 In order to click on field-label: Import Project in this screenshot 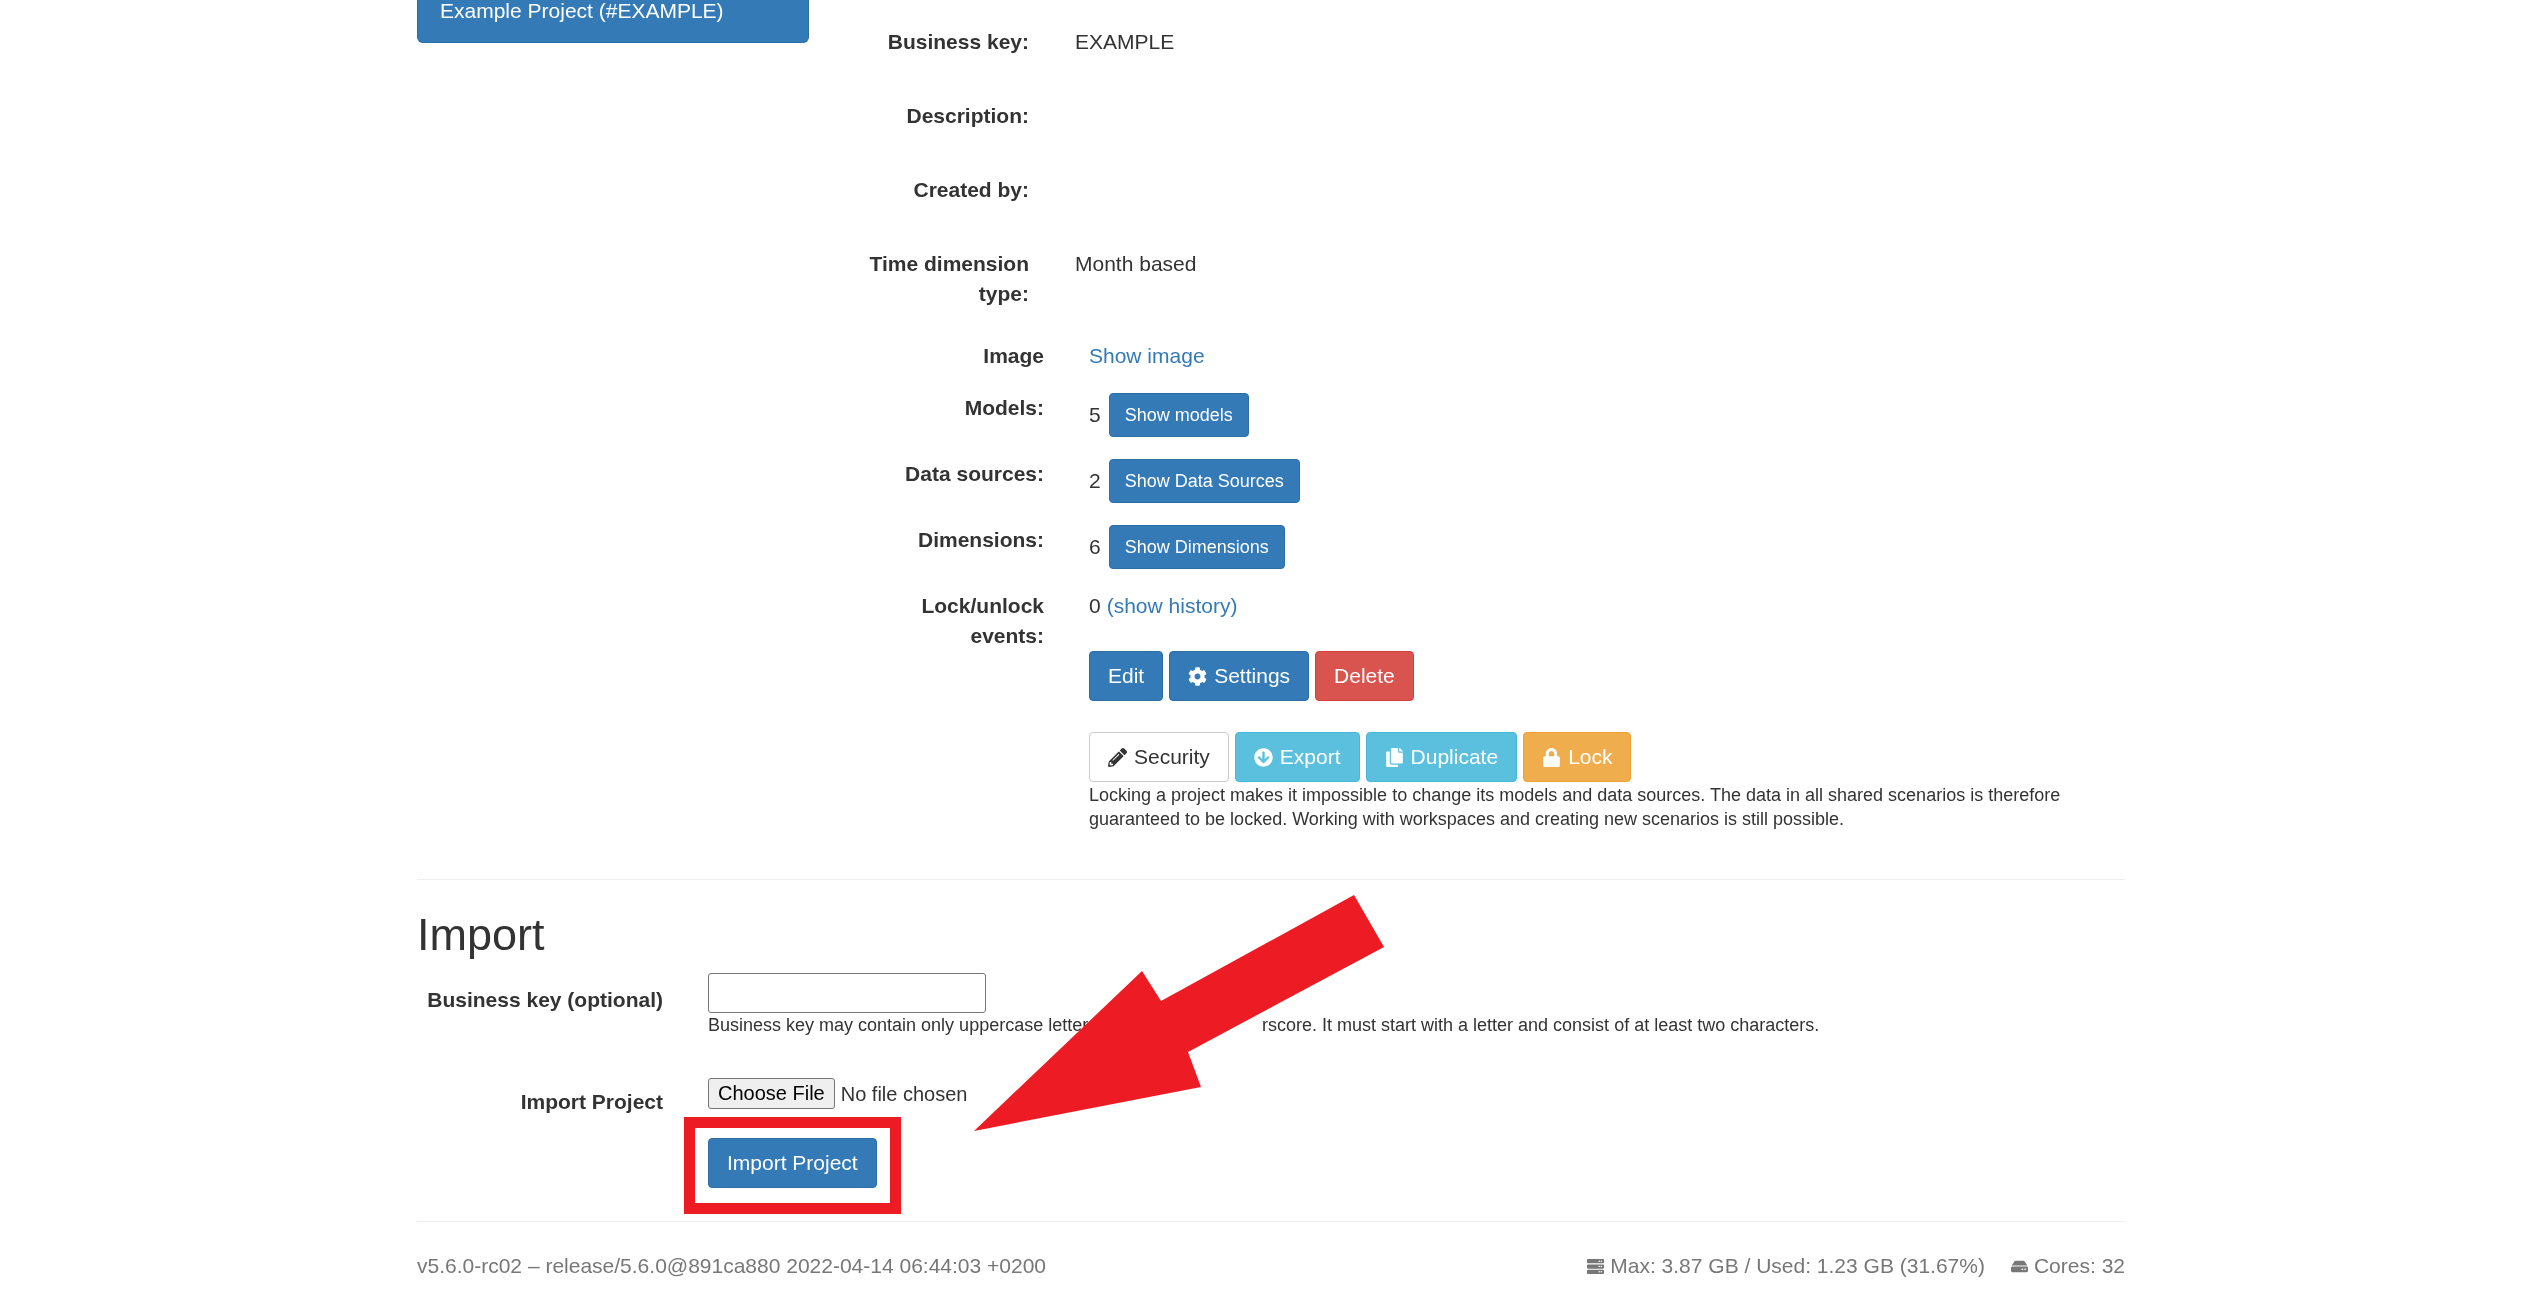, I will do `click(591, 1102)`.